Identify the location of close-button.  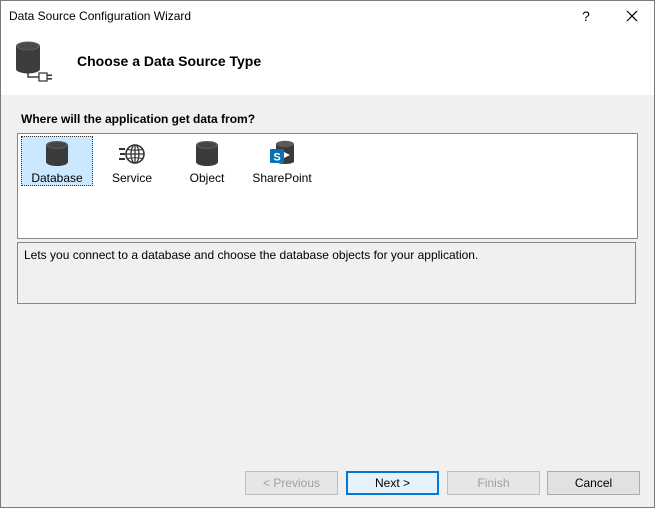
(632, 16).